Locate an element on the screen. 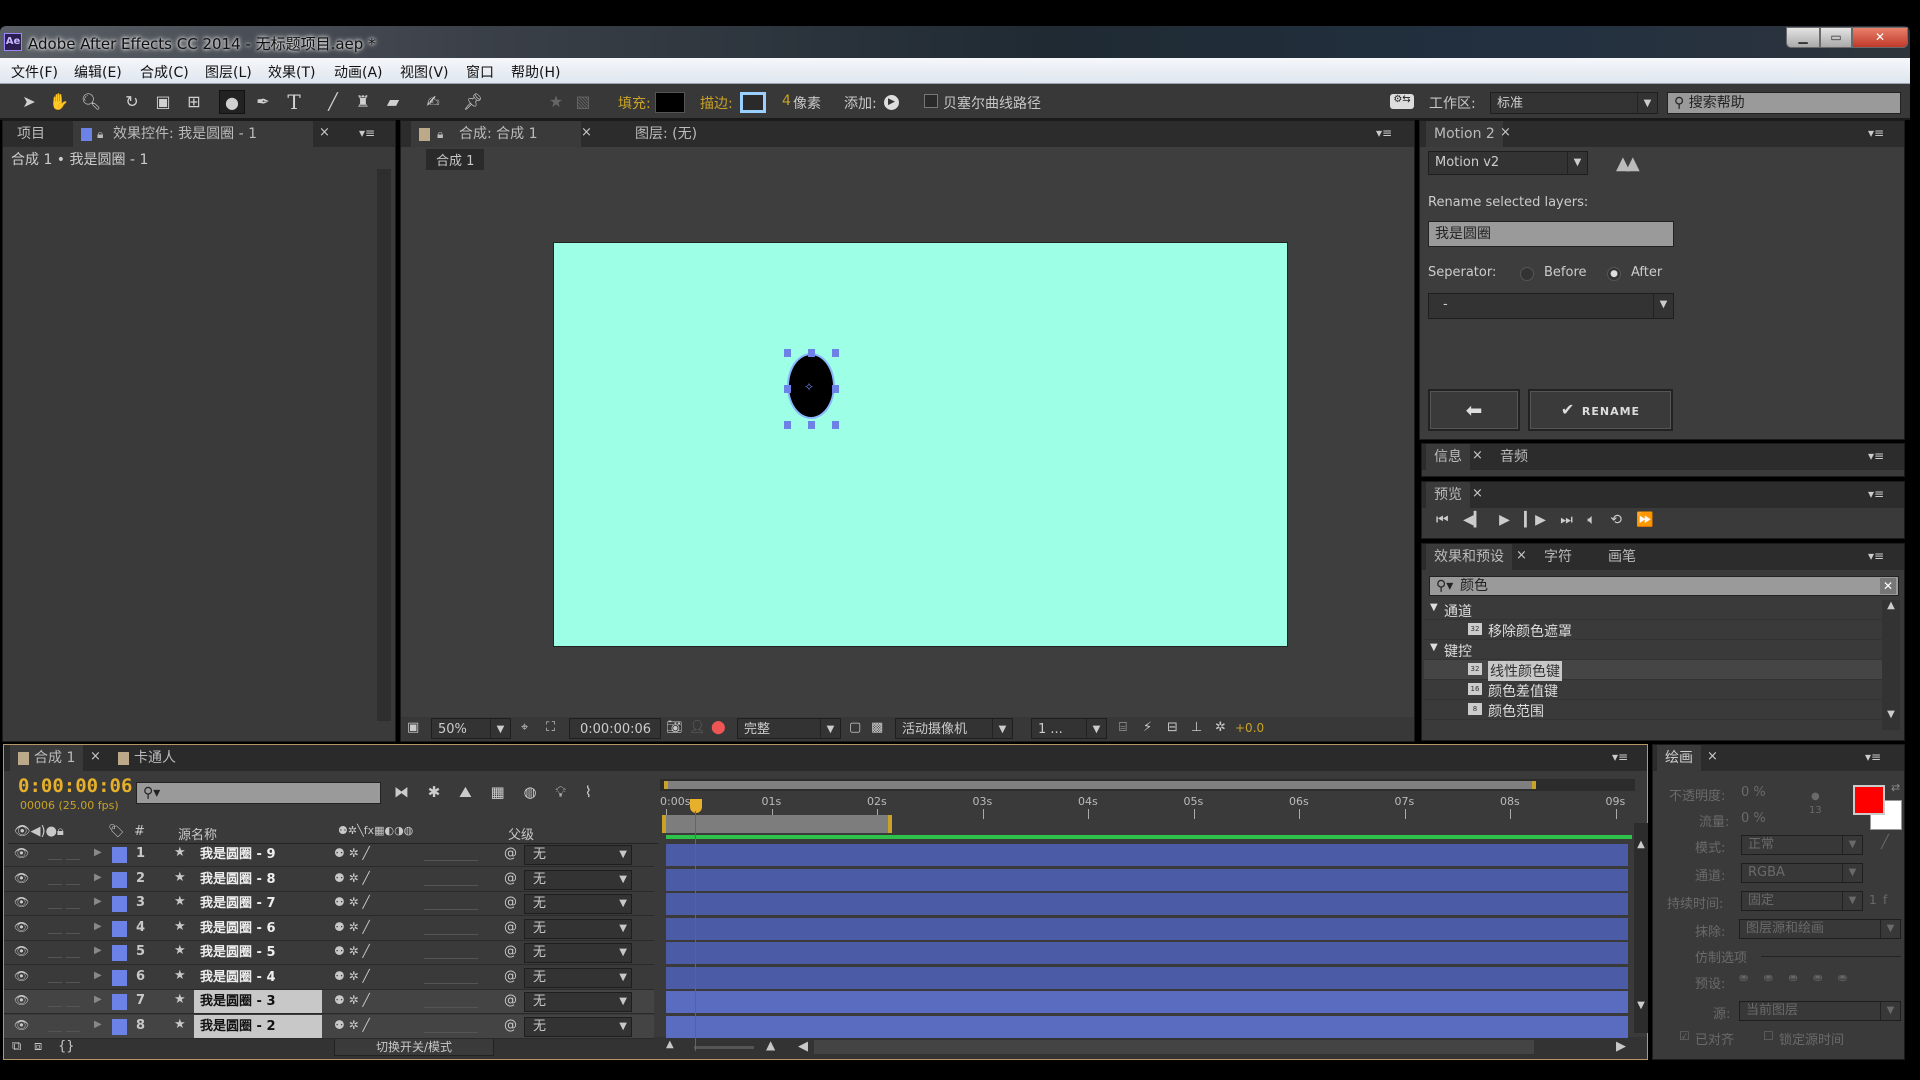 The width and height of the screenshot is (1920, 1080). tab-paint: 绘画 is located at coordinates (1679, 758).